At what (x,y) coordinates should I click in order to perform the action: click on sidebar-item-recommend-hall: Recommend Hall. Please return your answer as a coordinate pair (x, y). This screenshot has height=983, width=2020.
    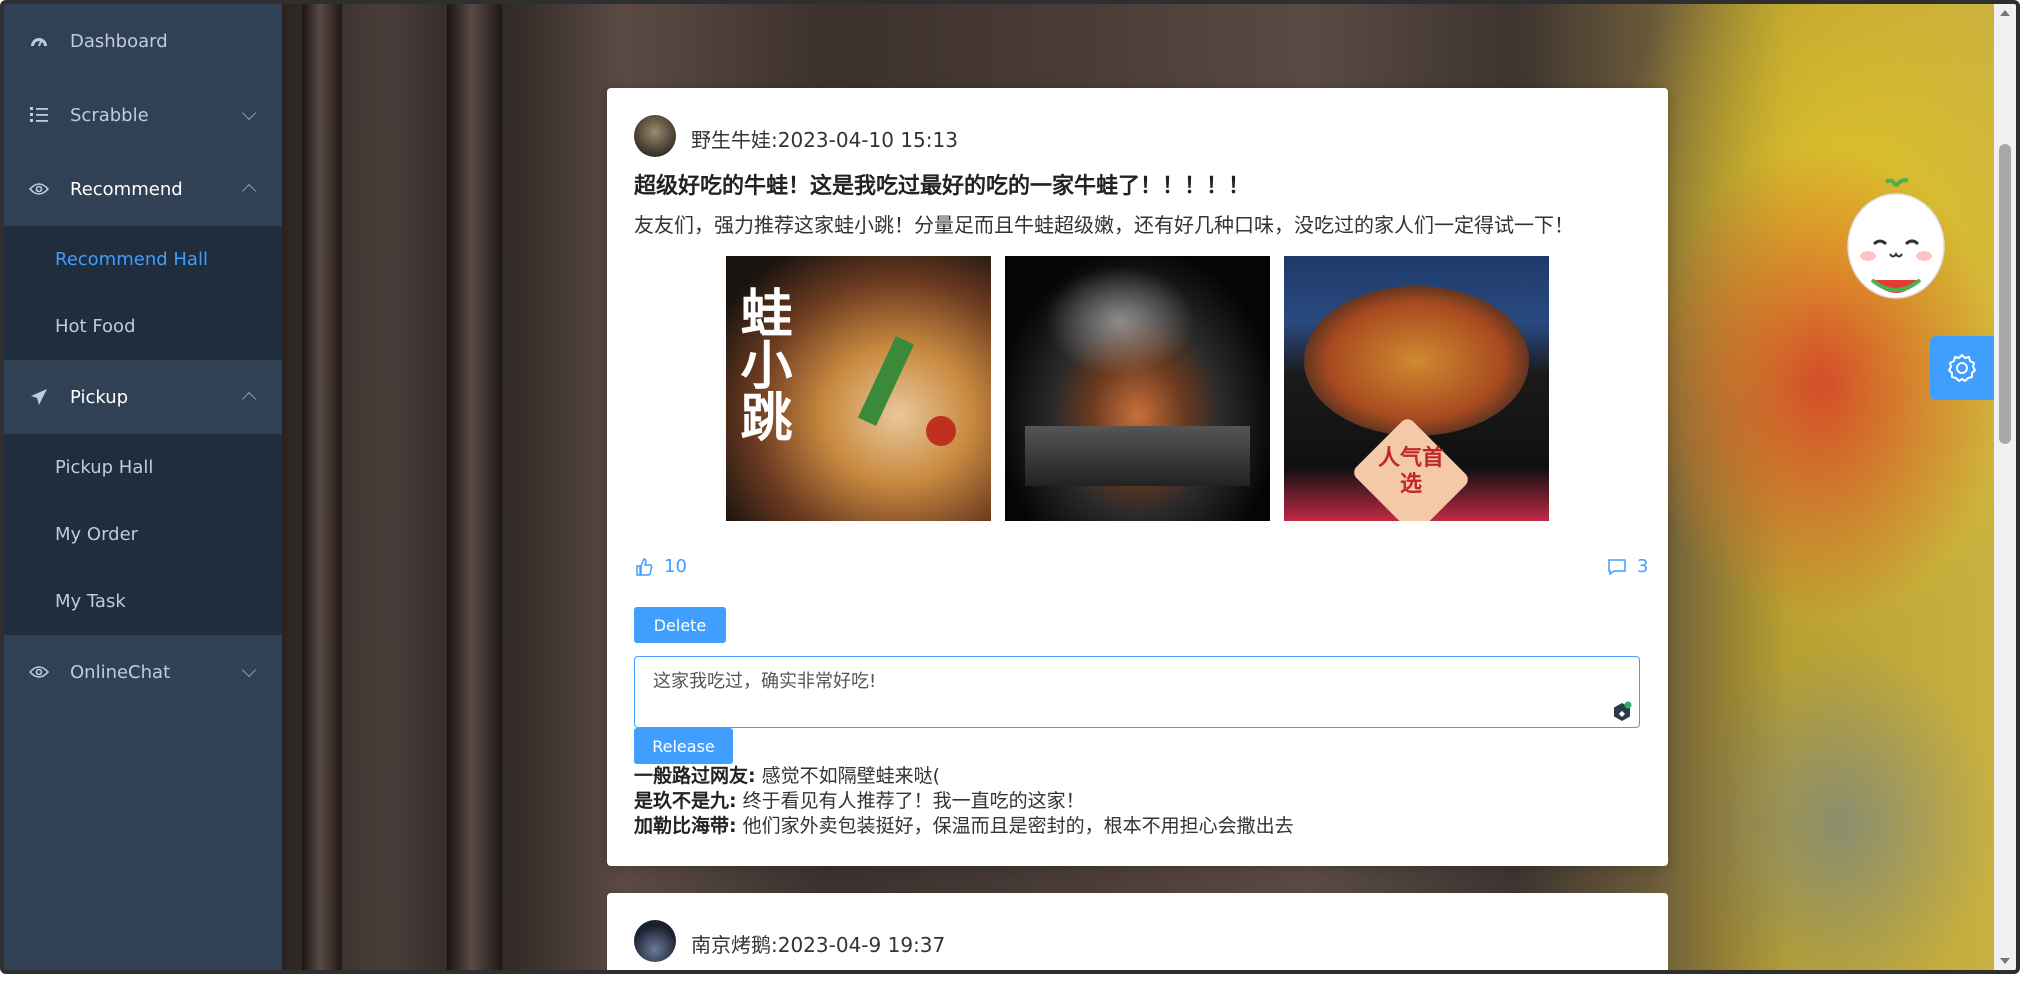
    Looking at the image, I should click on (143, 259).